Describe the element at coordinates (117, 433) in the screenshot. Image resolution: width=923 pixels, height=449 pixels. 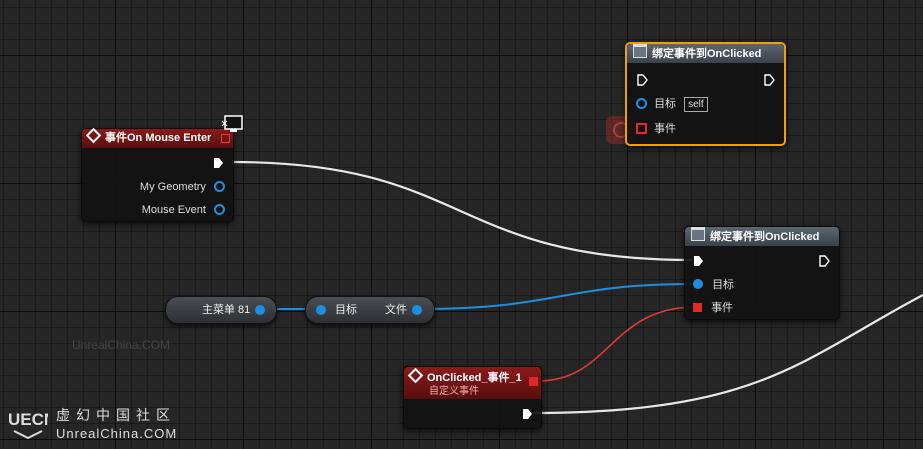
I see `brand-name-en: UnrealChina.COM` at that location.